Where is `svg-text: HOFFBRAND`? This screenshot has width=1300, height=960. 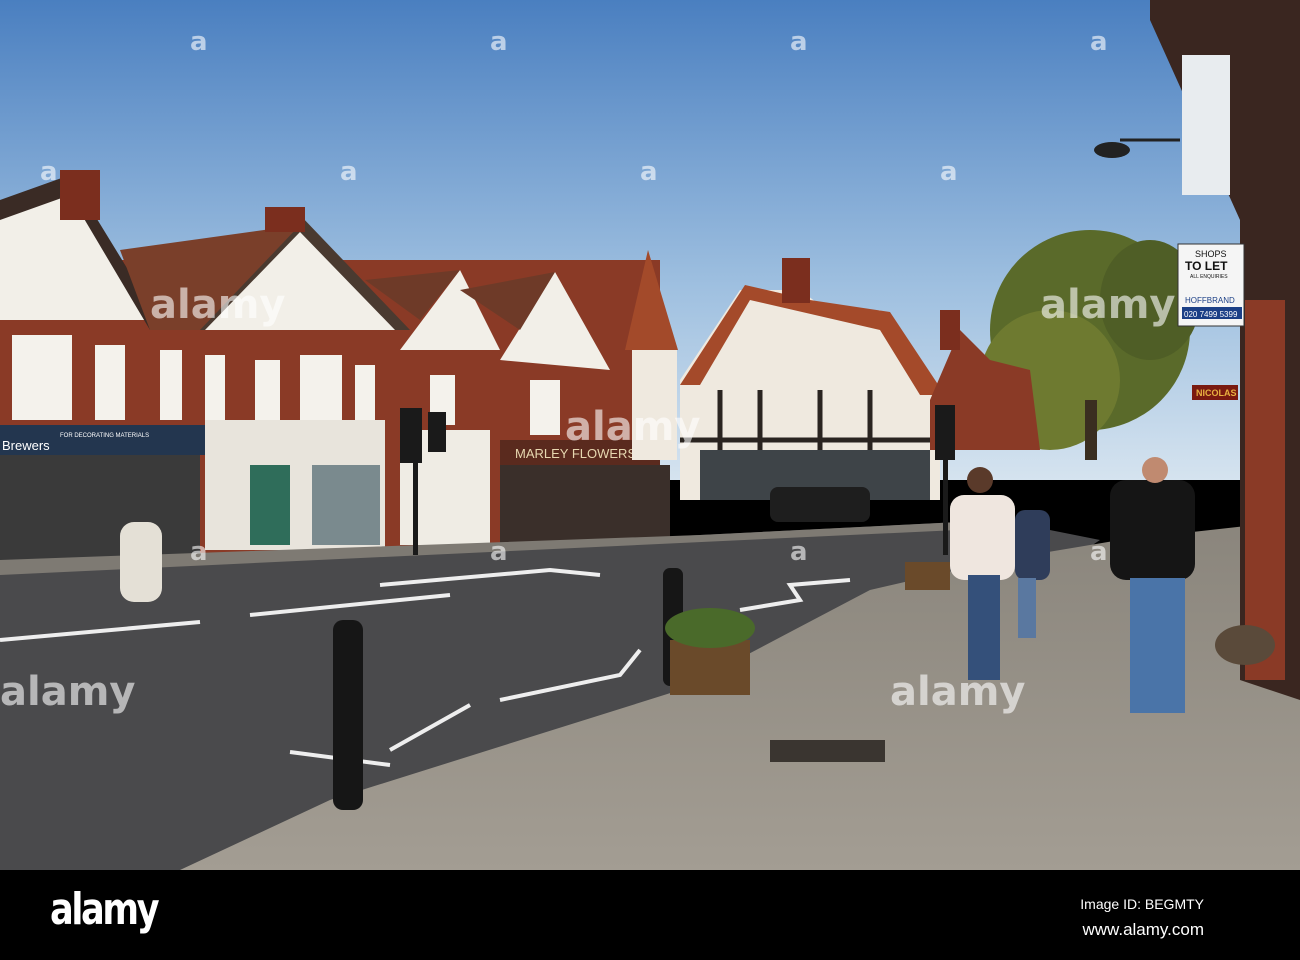
svg-text: HOFFBRAND is located at coordinates (1210, 300).